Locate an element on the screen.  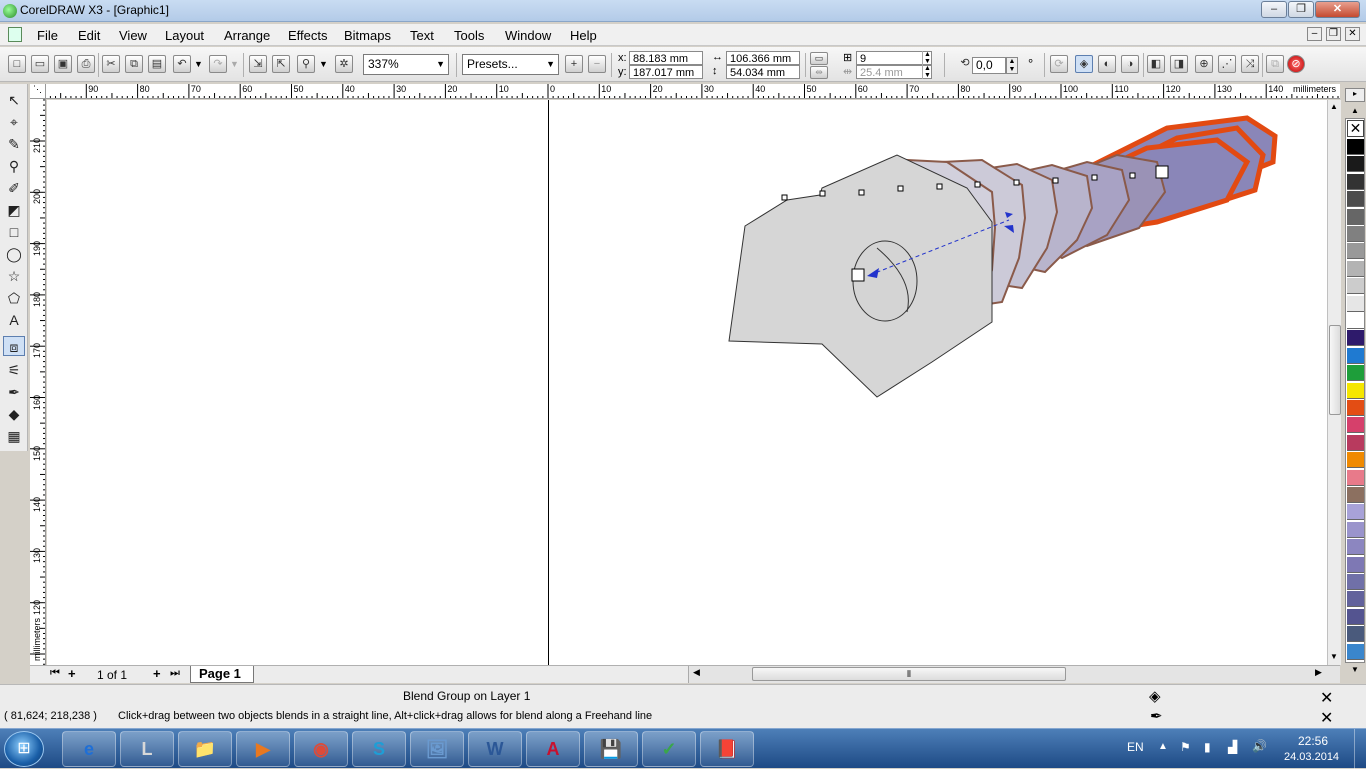
zoom-tool-icon: ⚲ is located at coordinates (14, 166).